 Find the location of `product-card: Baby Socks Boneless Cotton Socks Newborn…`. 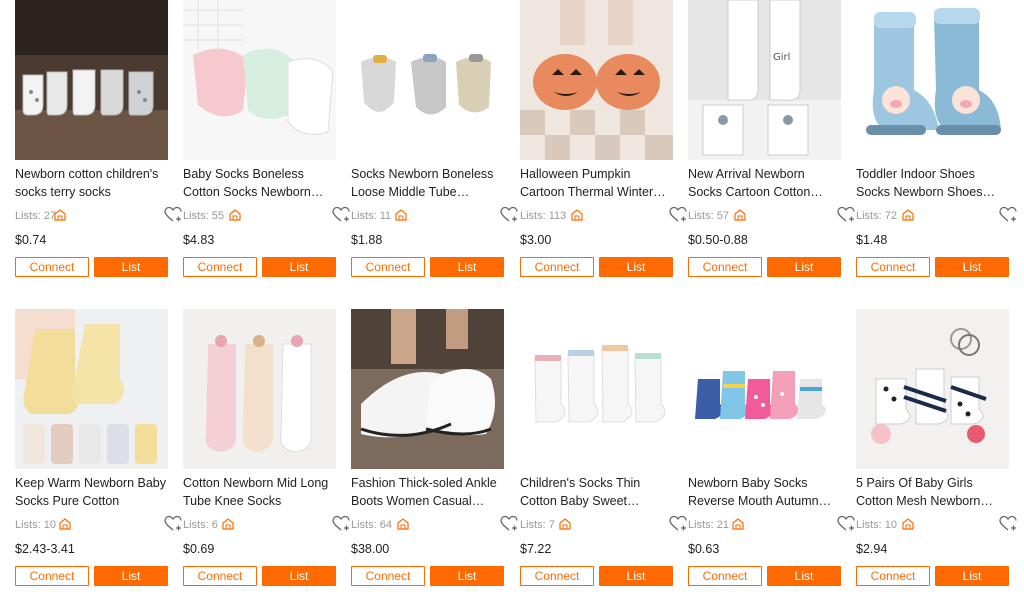

product-card: Baby Socks Boneless Cotton Socks Newborn… is located at coordinates (266, 138).